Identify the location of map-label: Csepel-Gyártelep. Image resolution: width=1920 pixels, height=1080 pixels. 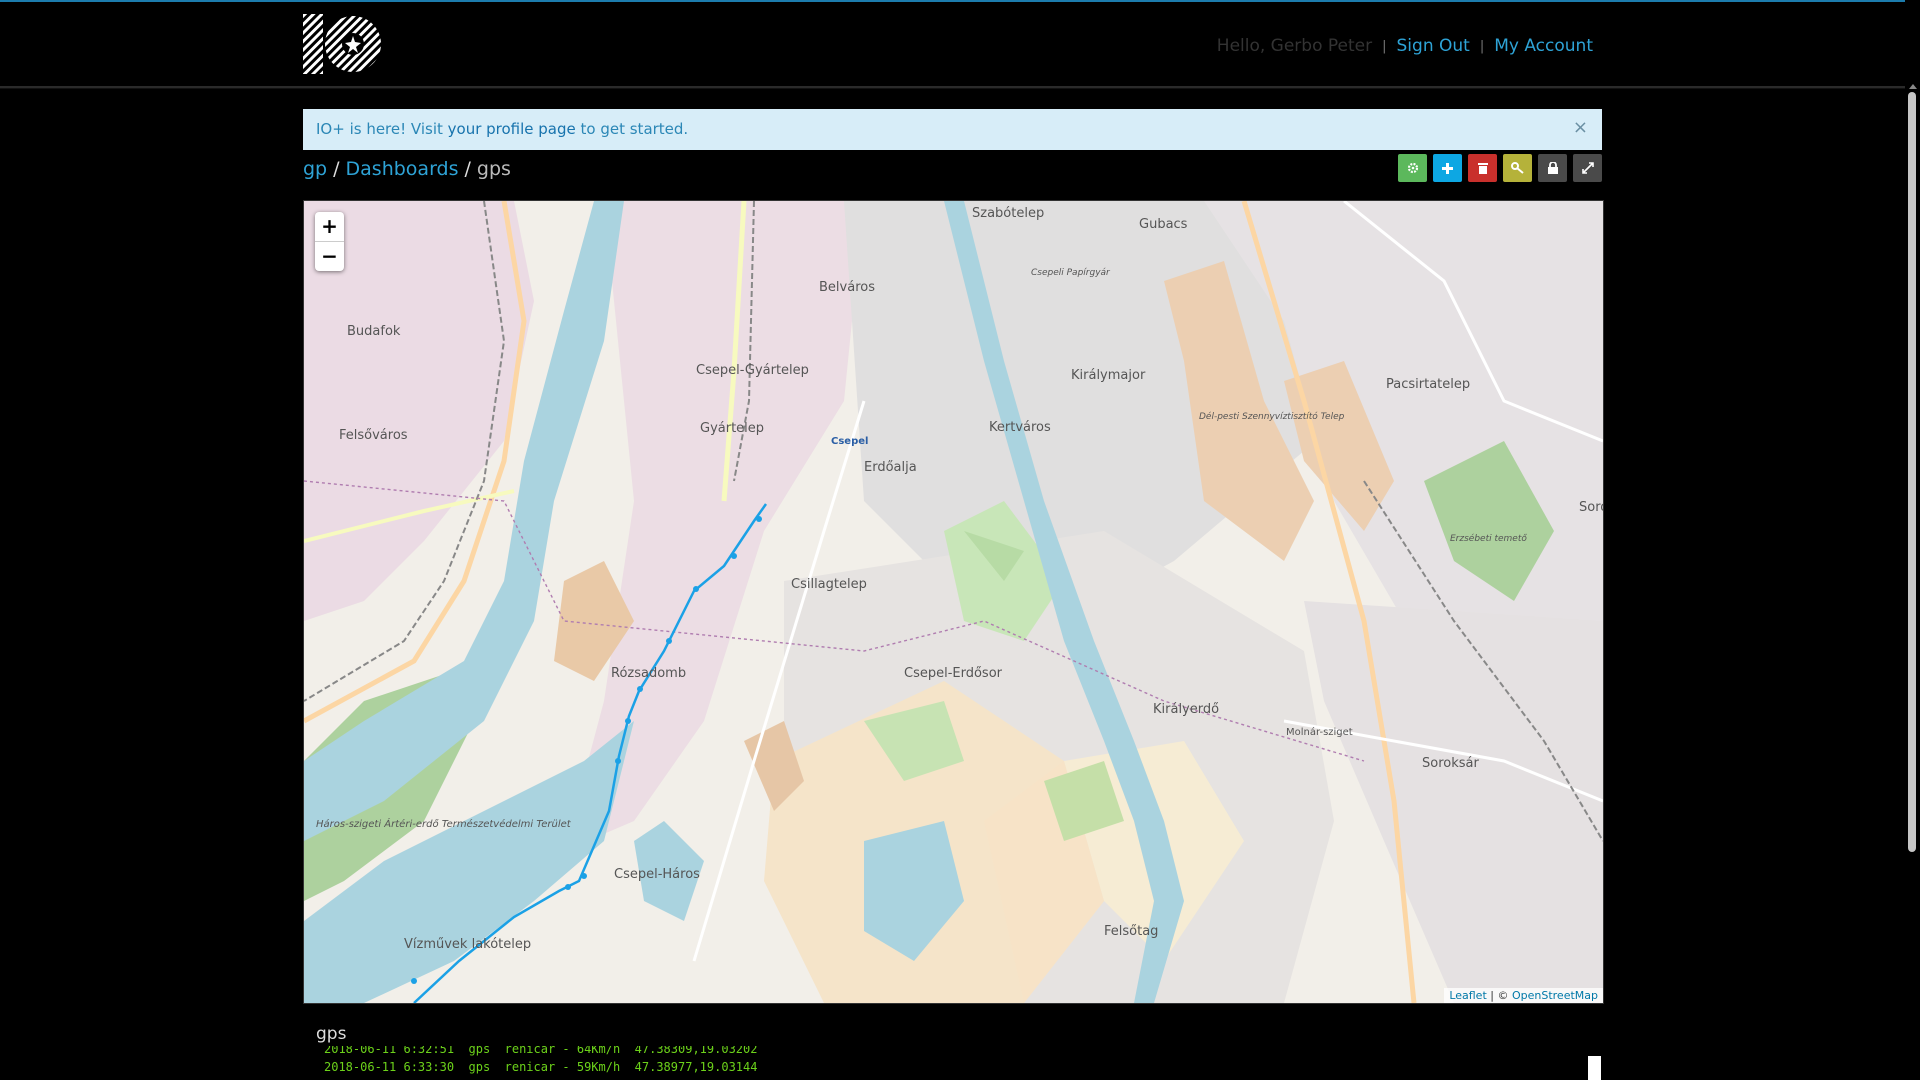
(752, 370).